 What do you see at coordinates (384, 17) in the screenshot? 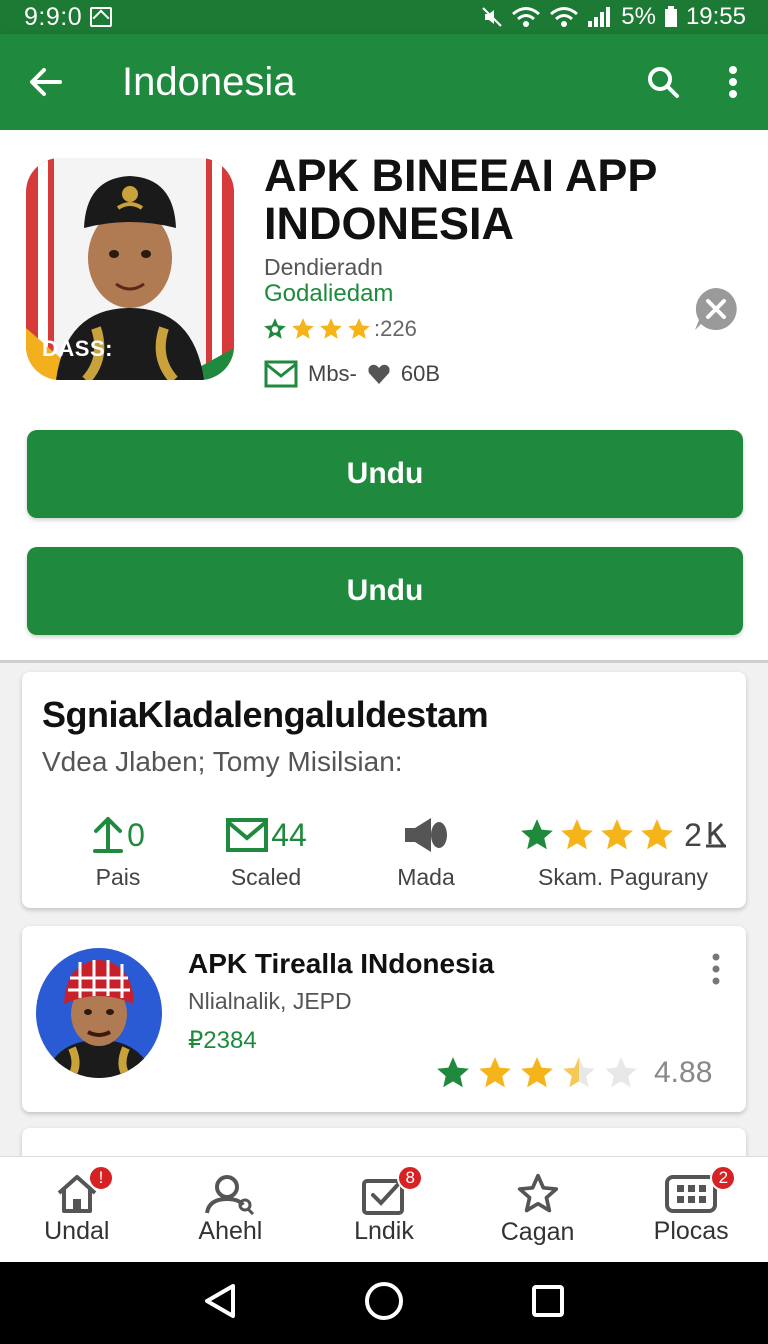
I see `status-bar: 9:9:0 5% 19:55` at bounding box center [384, 17].